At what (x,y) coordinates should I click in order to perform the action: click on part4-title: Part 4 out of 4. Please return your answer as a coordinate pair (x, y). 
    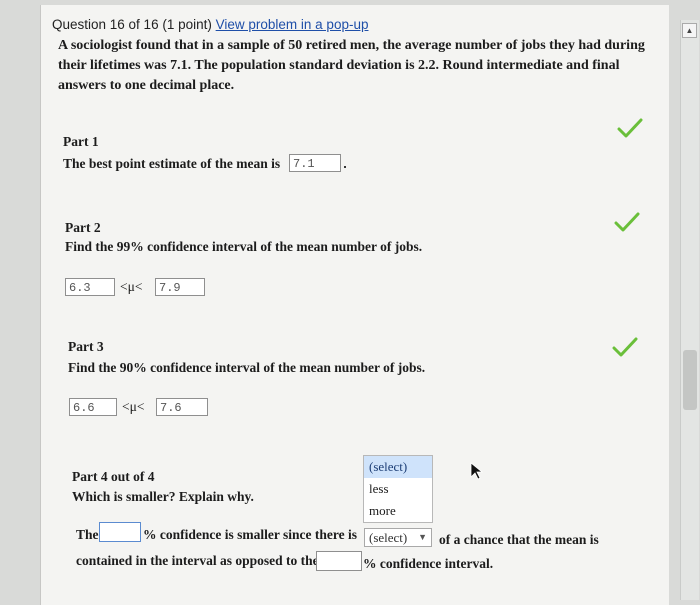
    Looking at the image, I should click on (113, 476).